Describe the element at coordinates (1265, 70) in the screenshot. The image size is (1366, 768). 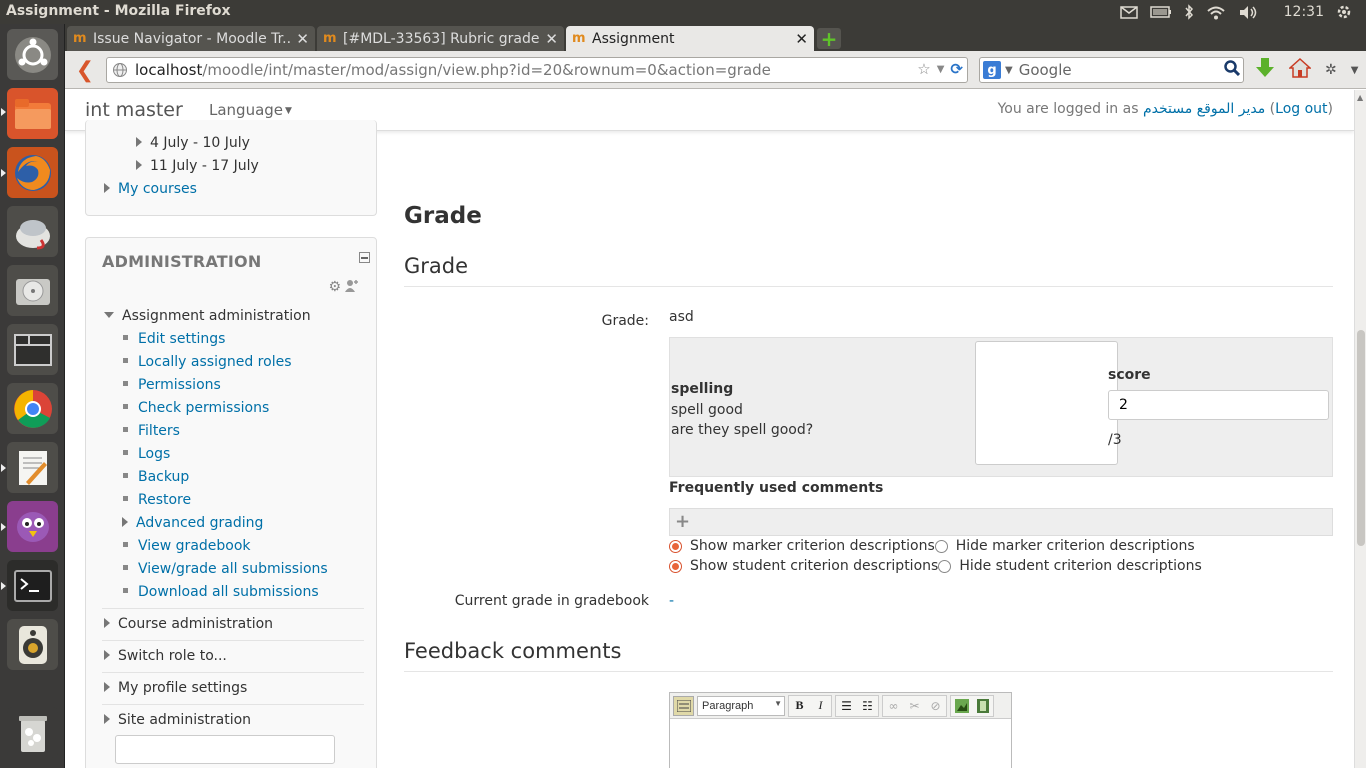
I see `download-arrow-icon` at that location.